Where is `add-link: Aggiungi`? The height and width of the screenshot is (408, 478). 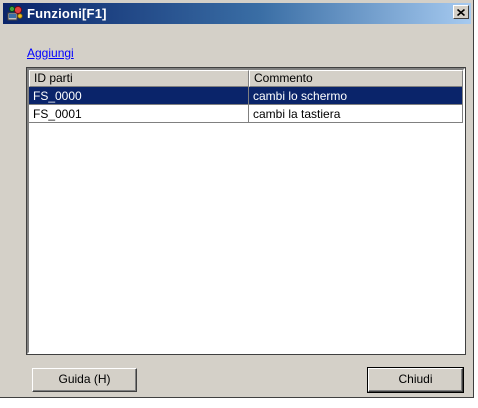
add-link: Aggiungi is located at coordinates (50, 53).